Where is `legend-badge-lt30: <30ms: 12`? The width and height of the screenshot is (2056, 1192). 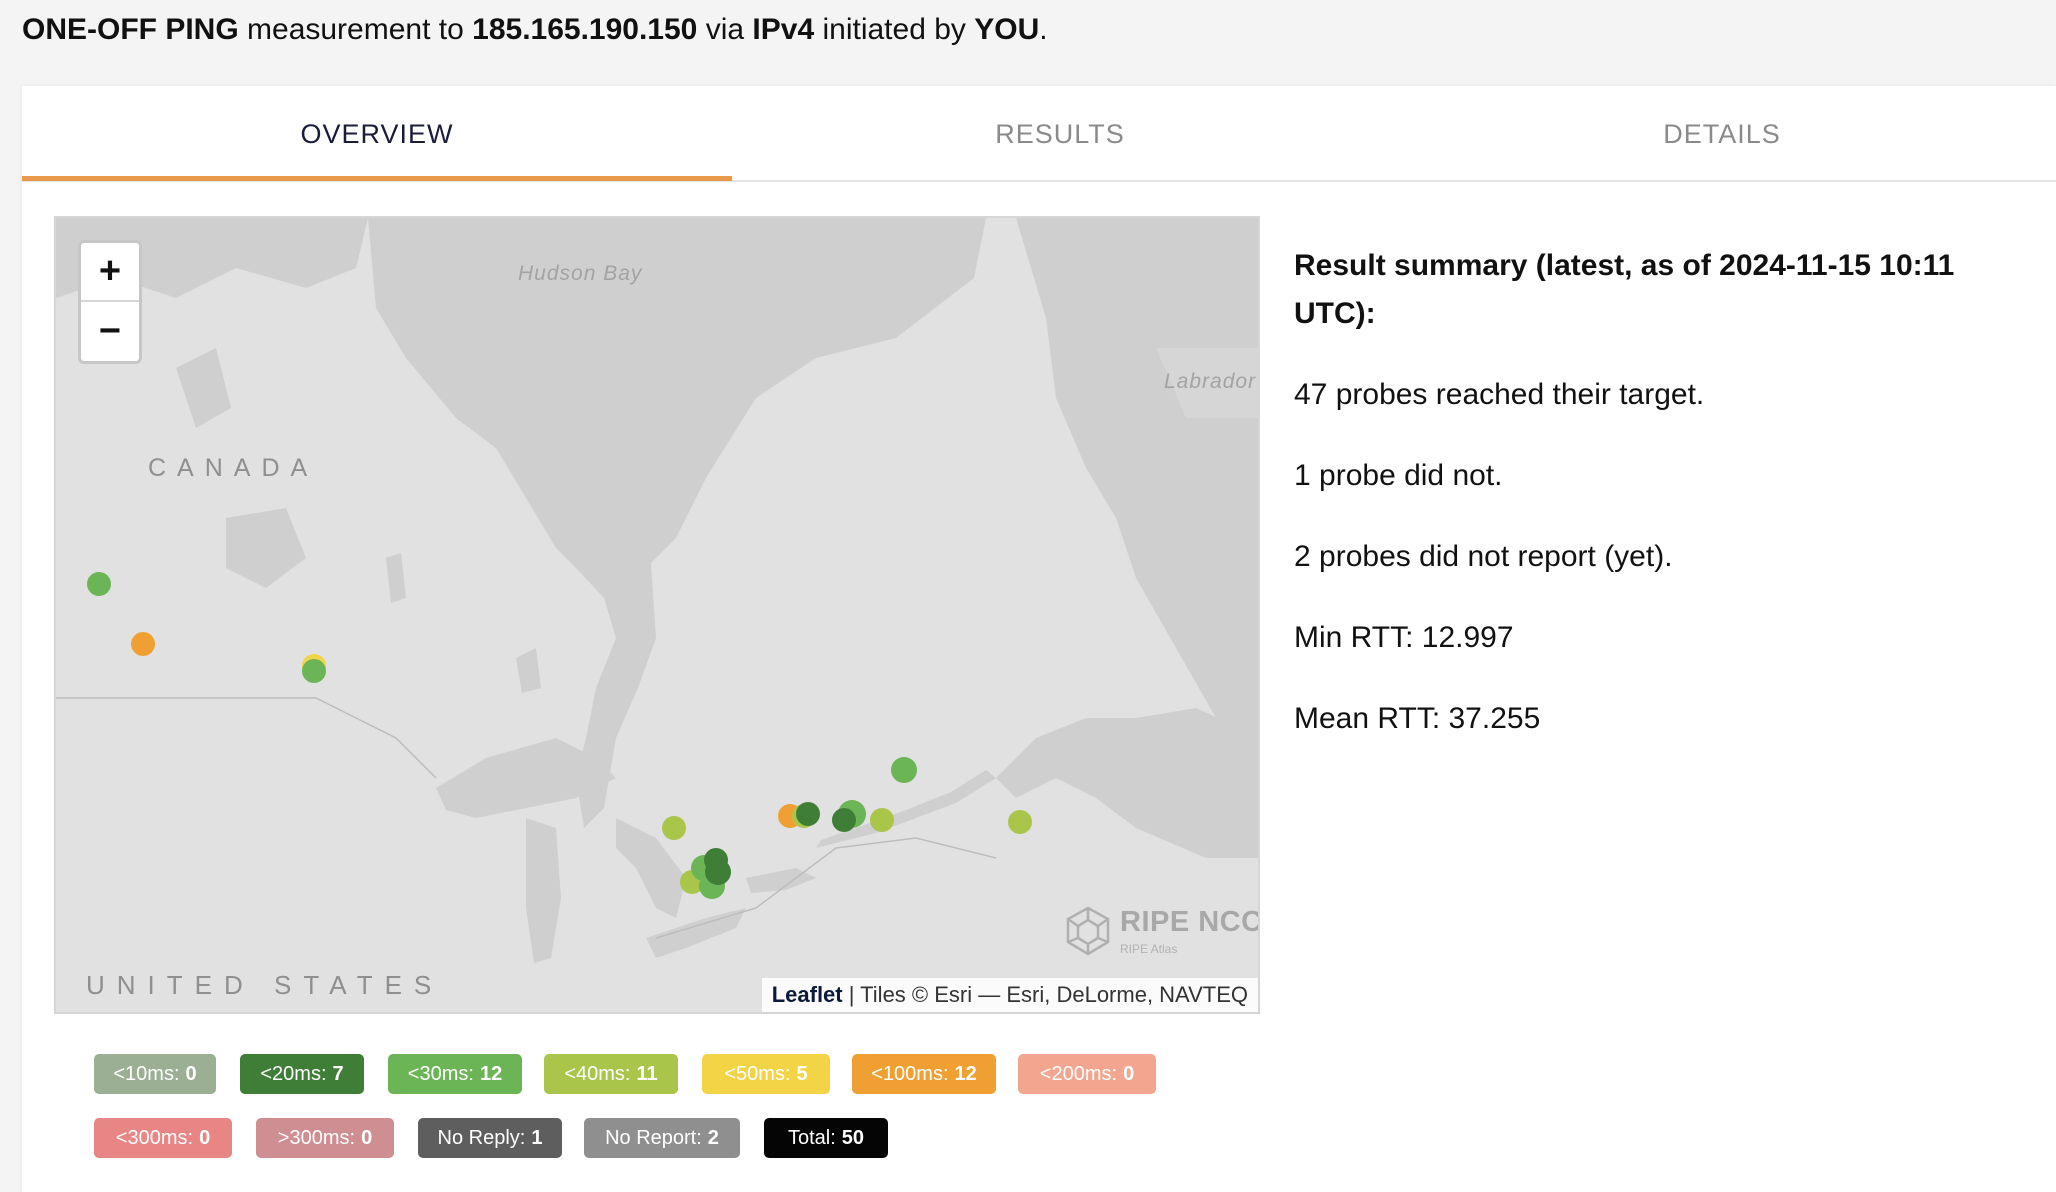 legend-badge-lt30: <30ms: 12 is located at coordinates (455, 1074).